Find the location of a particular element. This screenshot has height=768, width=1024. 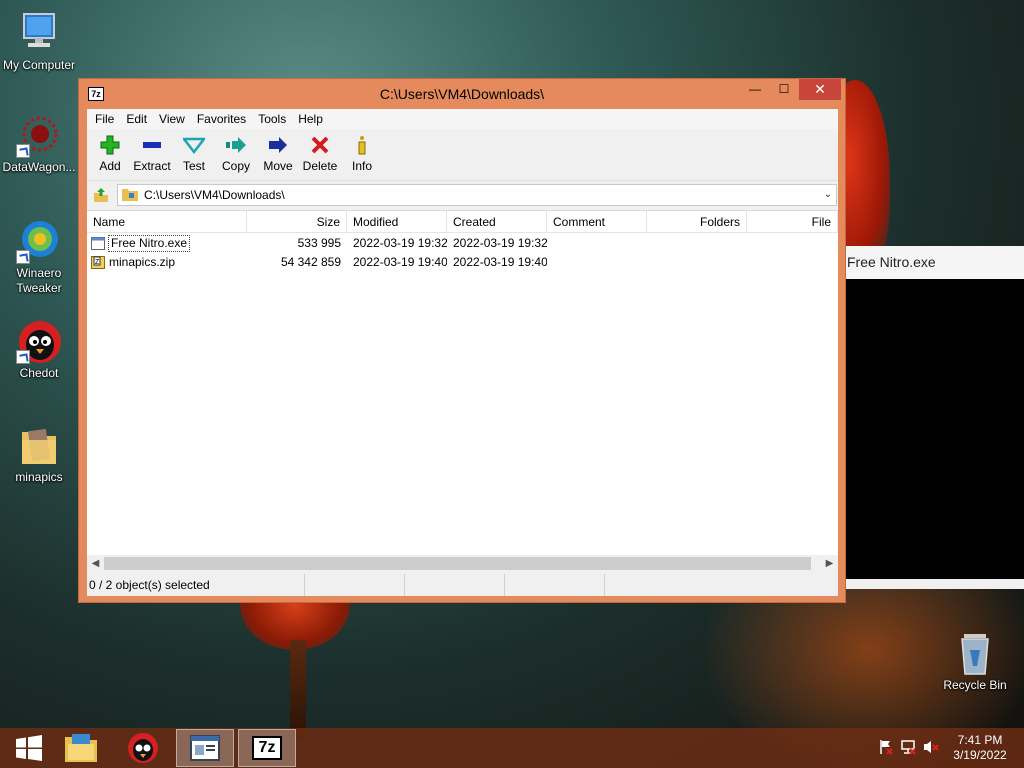

minimize-button: — is located at coordinates (755, 89).